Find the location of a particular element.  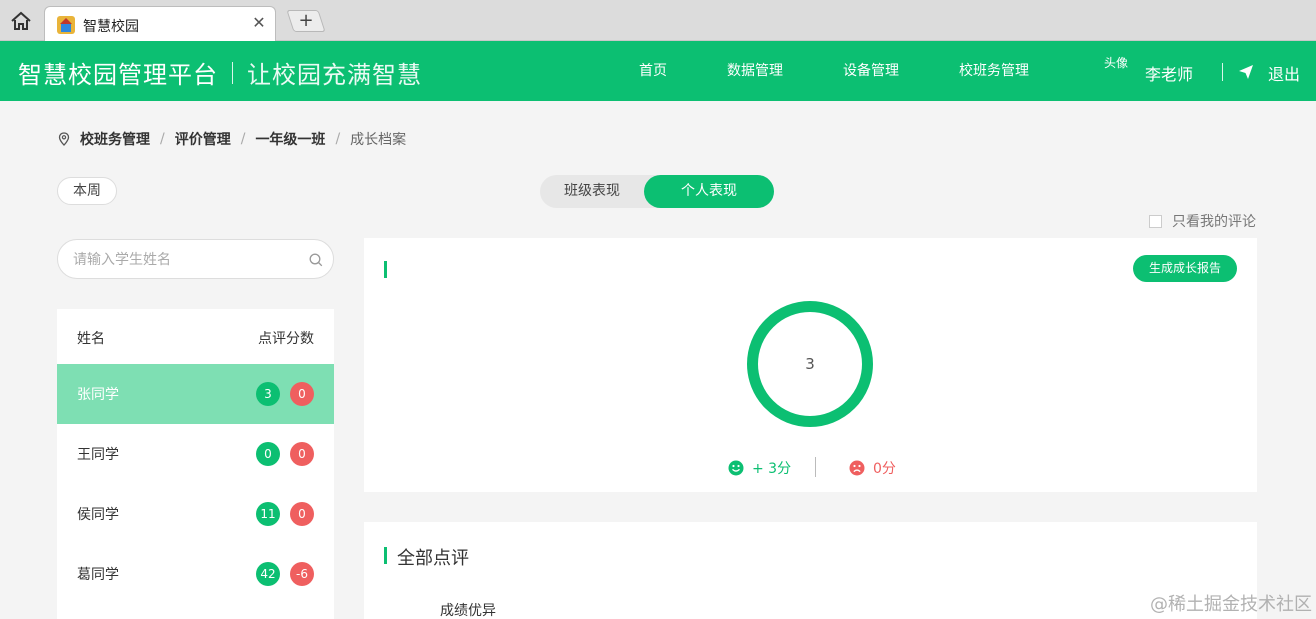

negative-score-badge: -6 is located at coordinates (302, 574).